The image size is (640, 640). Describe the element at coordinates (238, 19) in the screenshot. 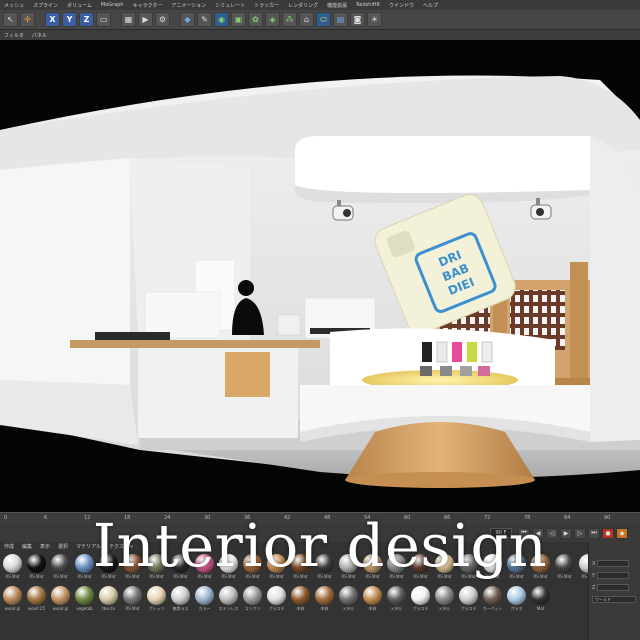

I see `generator-icon: ▣` at that location.